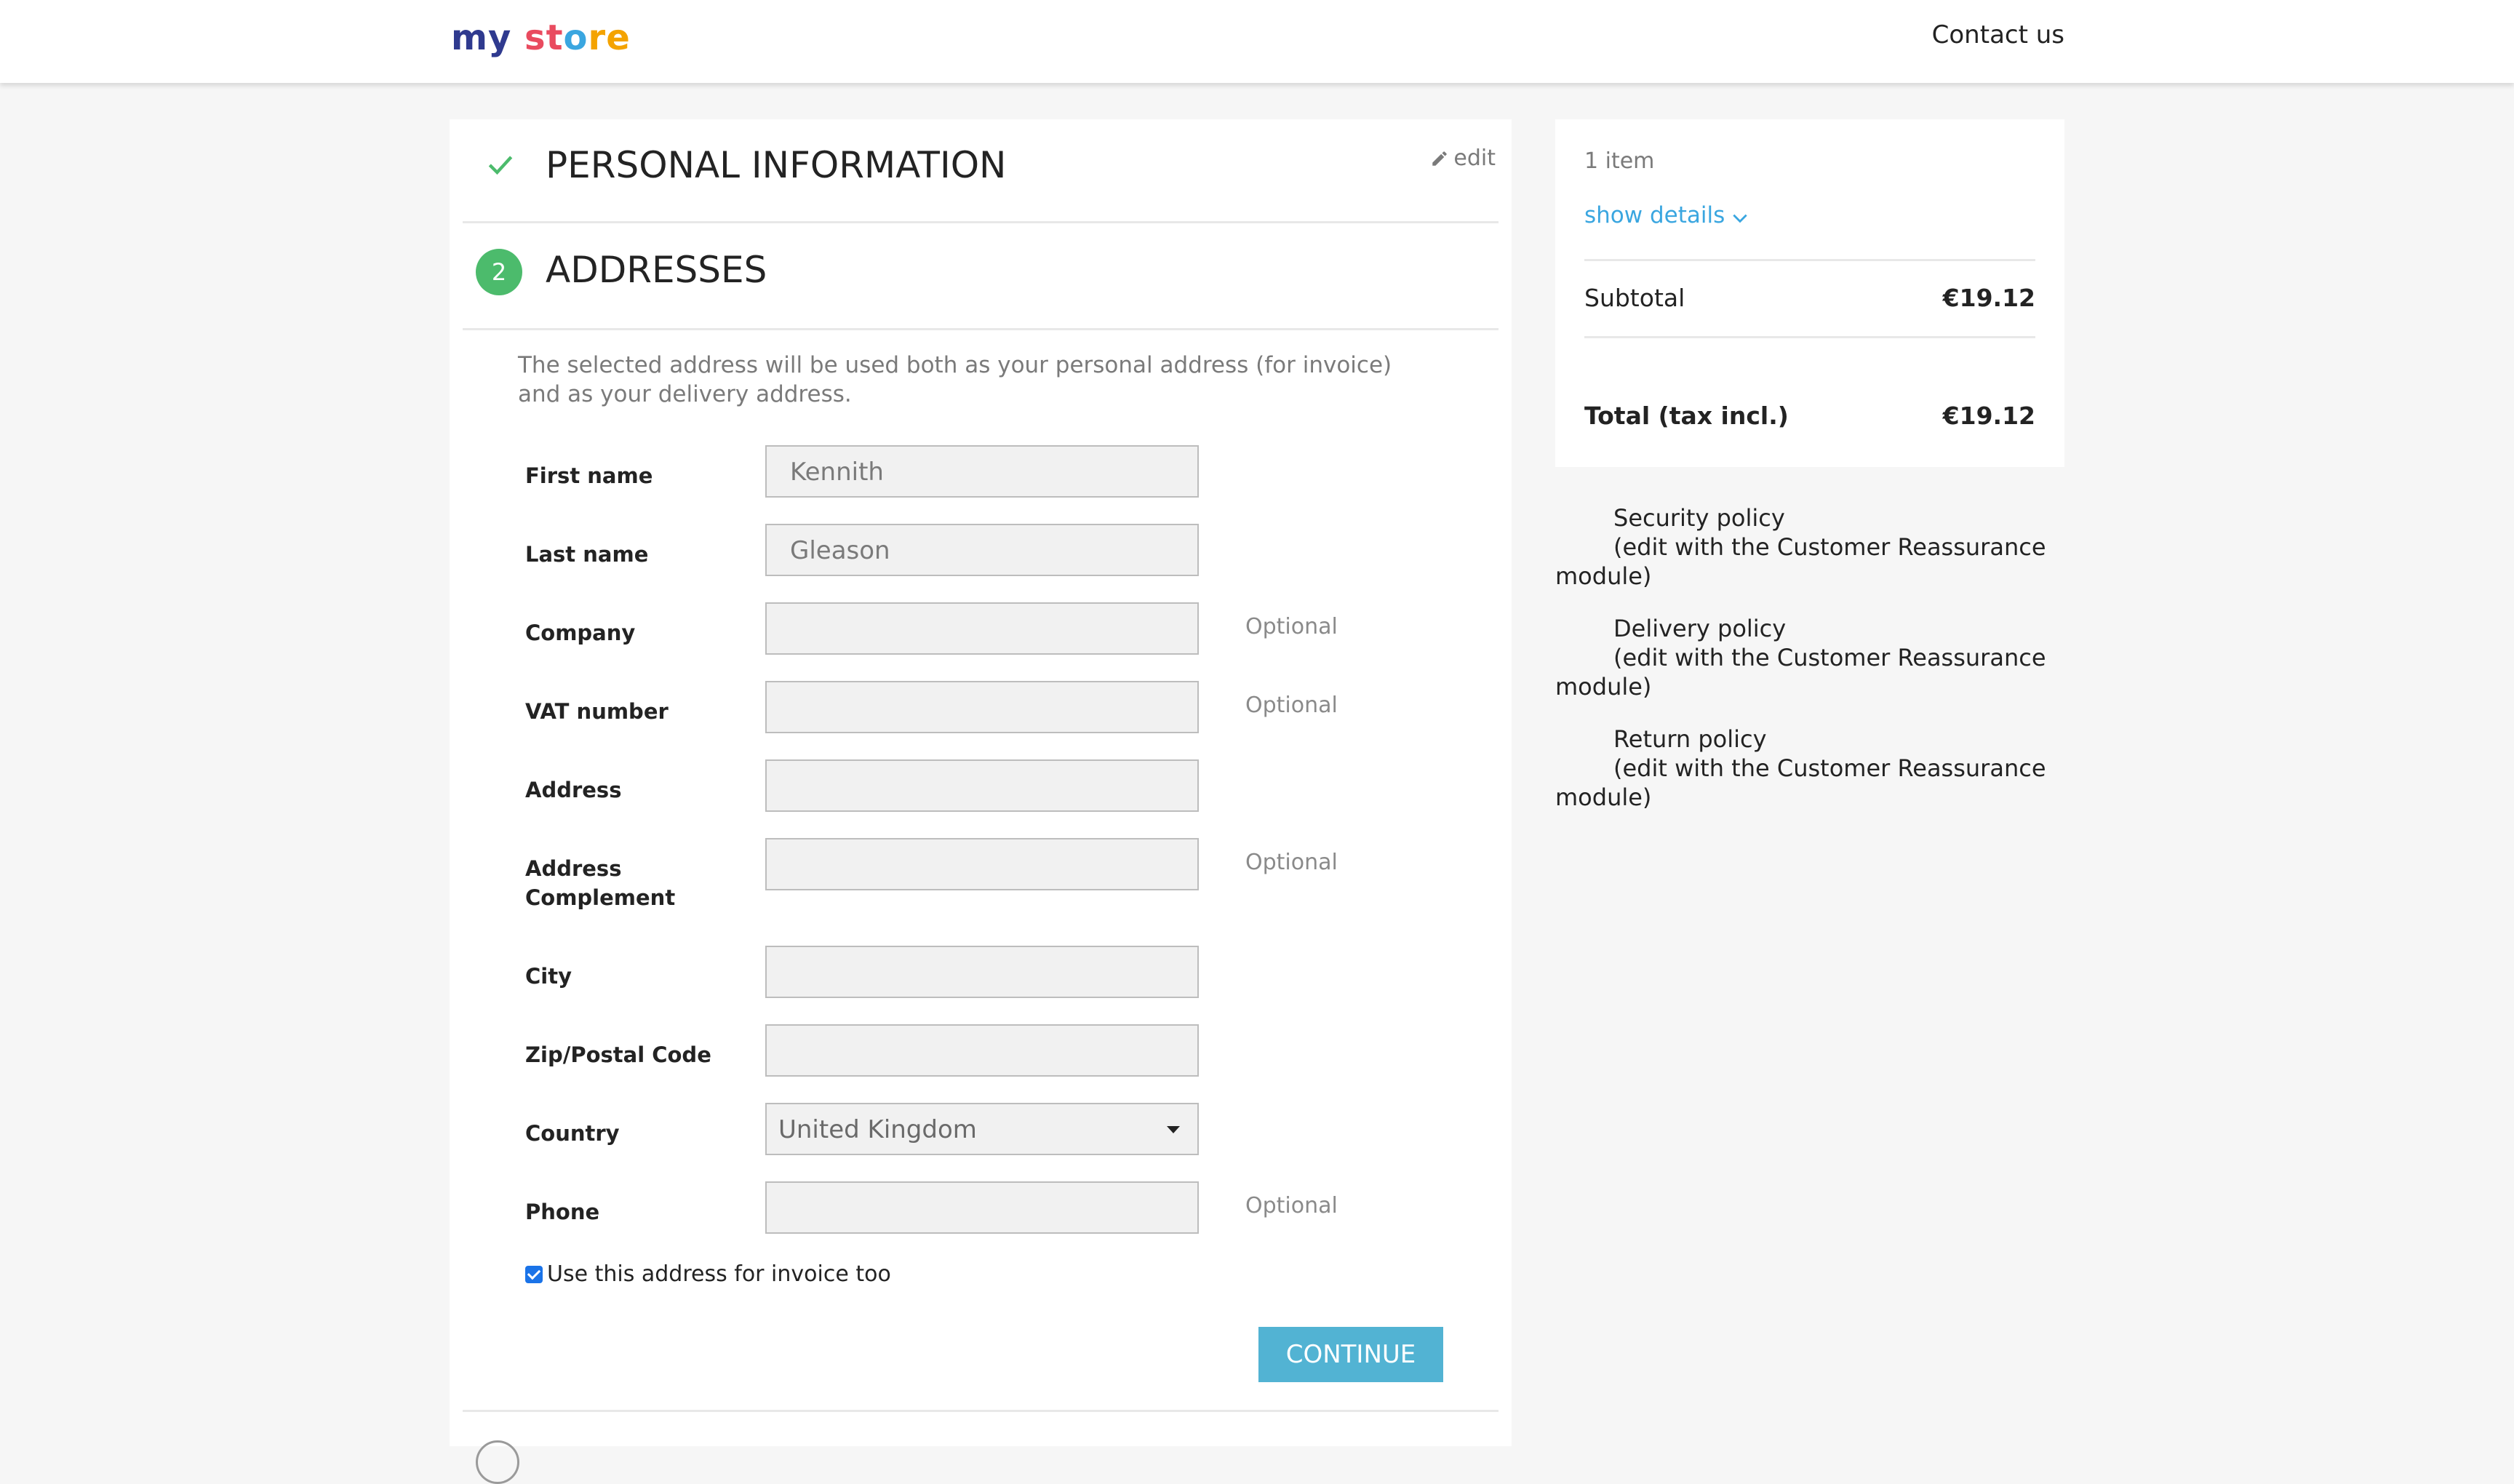  I want to click on logo-part-1: my, so click(481, 37).